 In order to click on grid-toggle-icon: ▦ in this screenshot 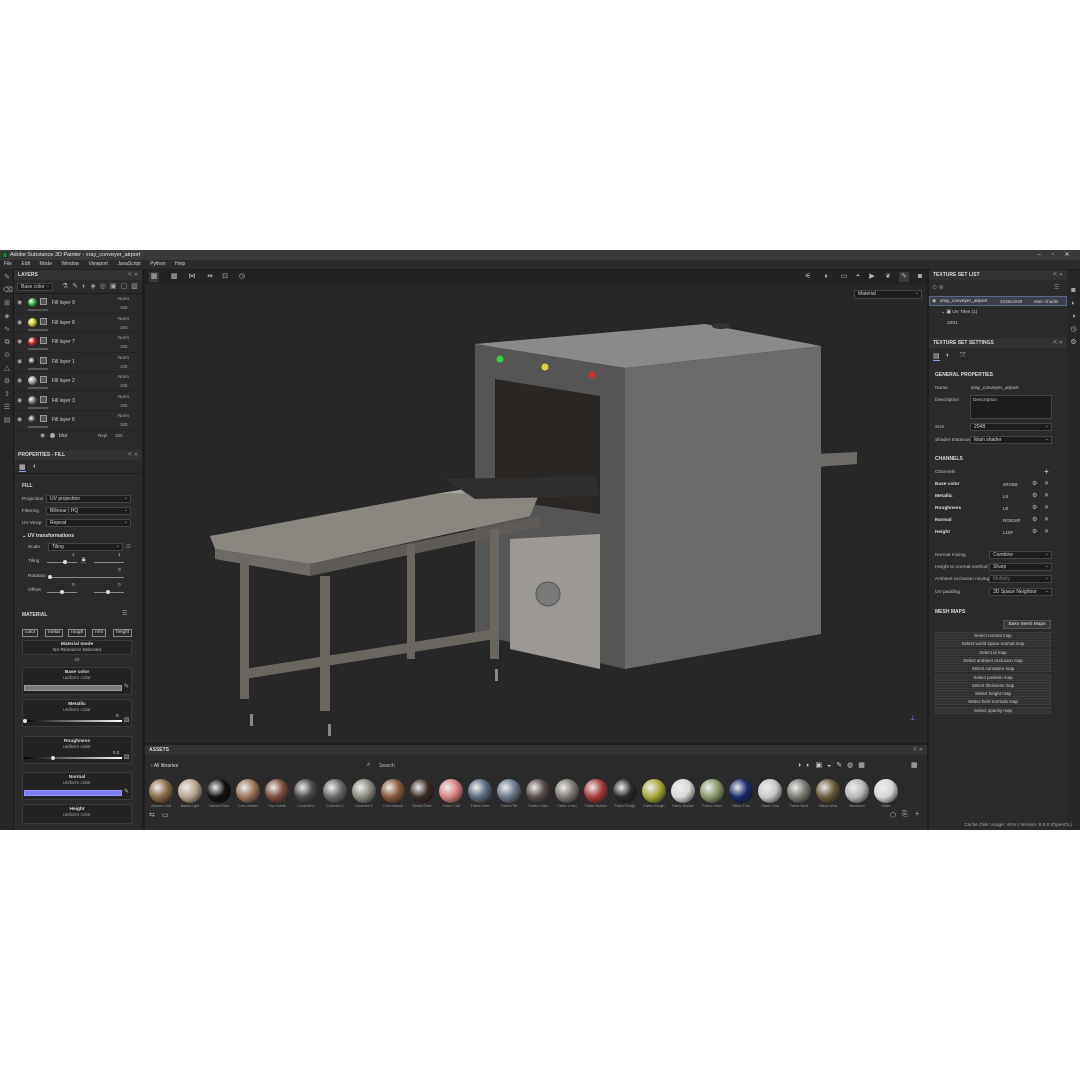, I will do `click(914, 765)`.